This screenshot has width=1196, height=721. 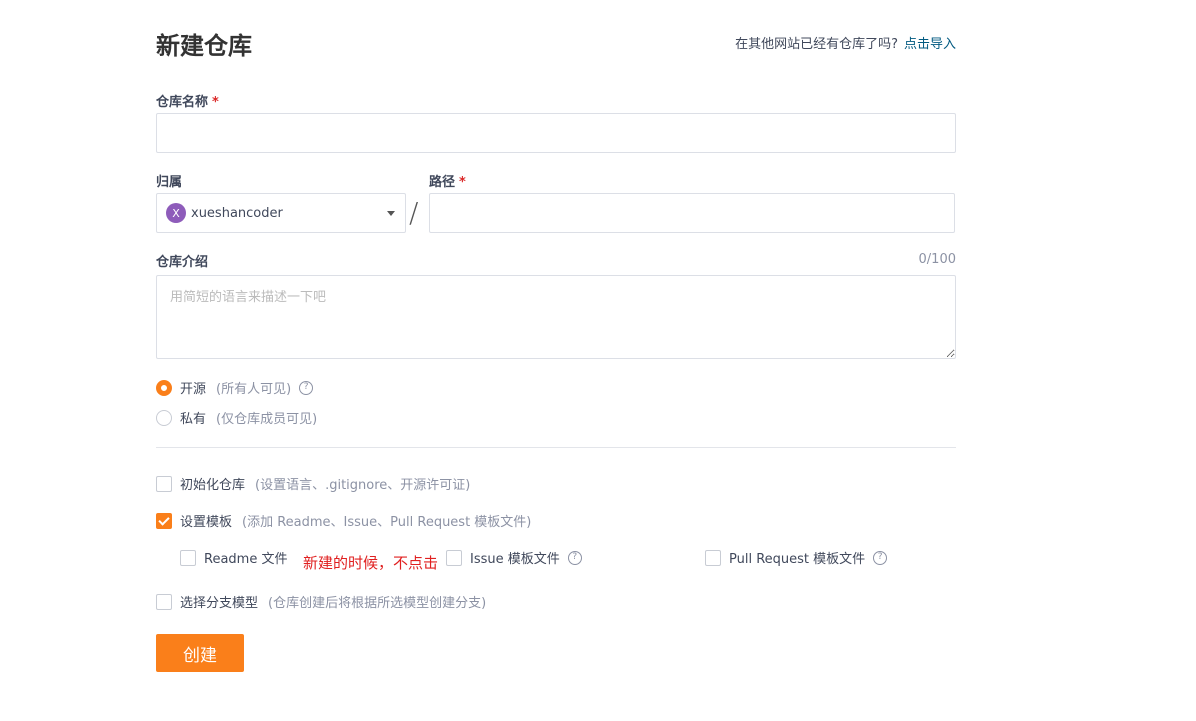 I want to click on public-note: (所有人可见), so click(x=254, y=389).